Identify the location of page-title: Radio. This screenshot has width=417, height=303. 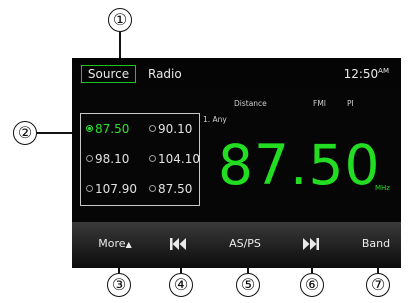
(165, 74).